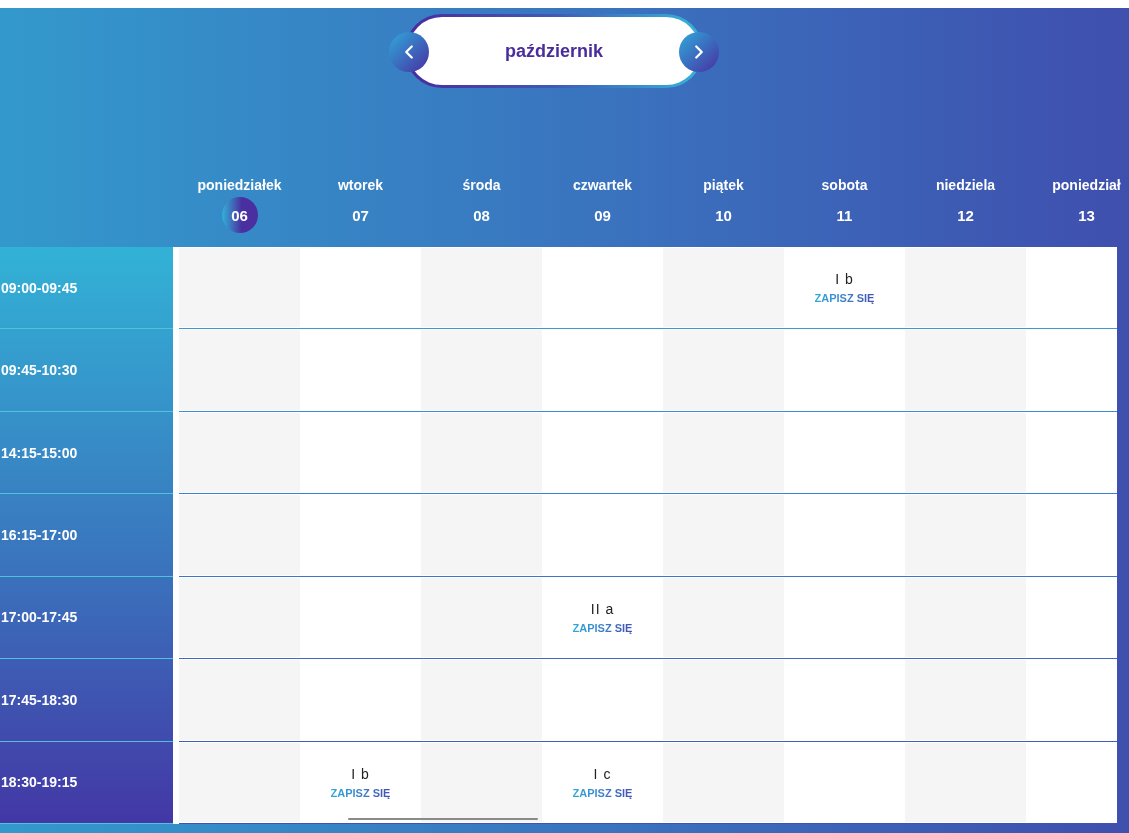  I want to click on time-label: 17:45-18:30, so click(39, 699).